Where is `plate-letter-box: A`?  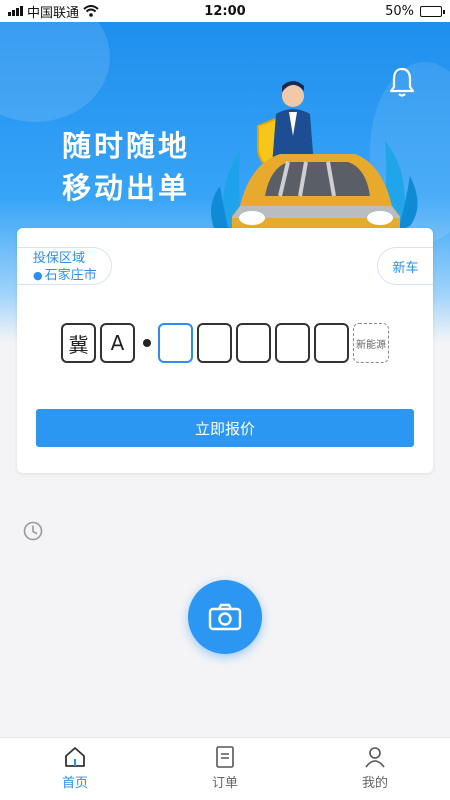
plate-letter-box: A is located at coordinates (117, 343).